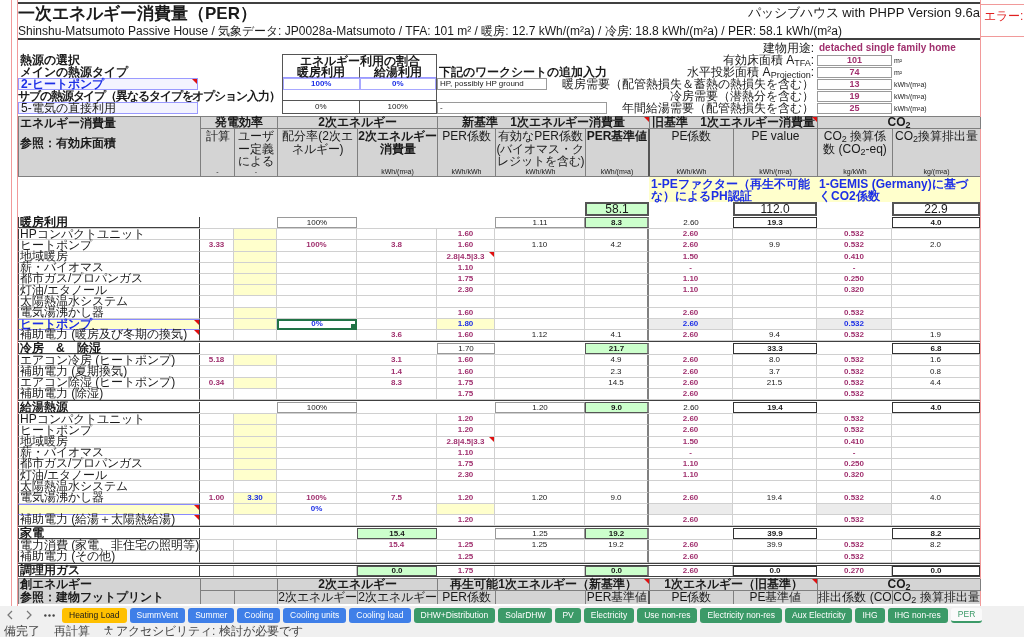  Describe the element at coordinates (788, 48) in the screenshot. I see `info-label: 建物用途:` at that location.